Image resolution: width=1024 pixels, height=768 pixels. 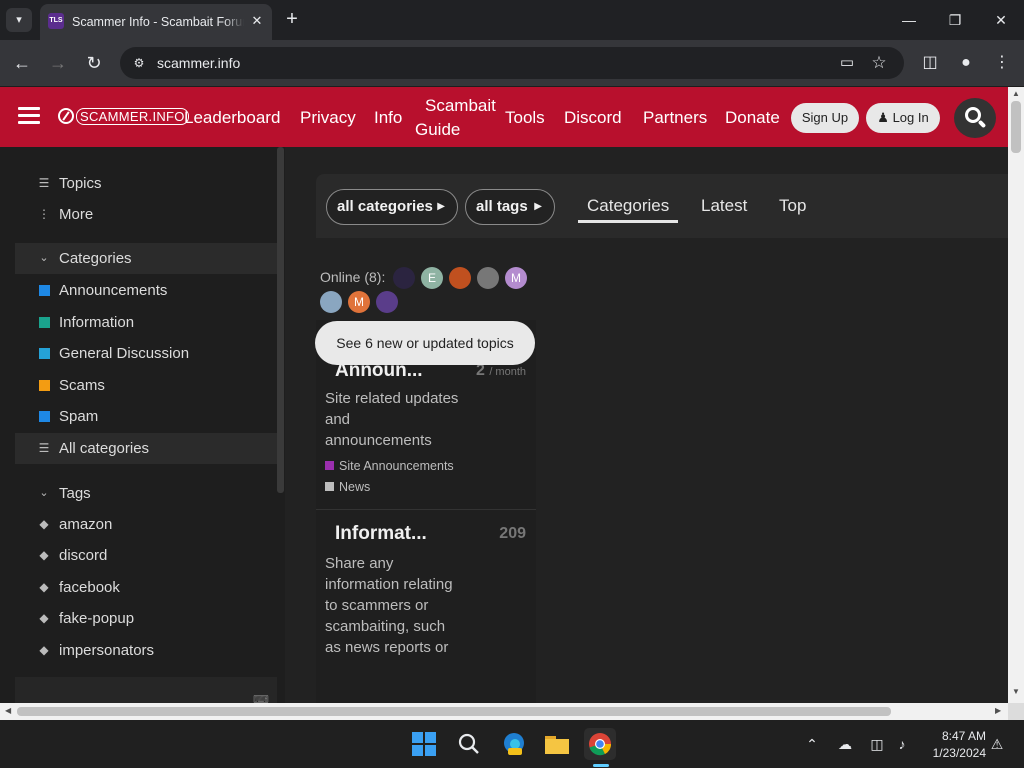 I want to click on sidebar-tag-amazon: ◆ amazon, so click(x=146, y=524).